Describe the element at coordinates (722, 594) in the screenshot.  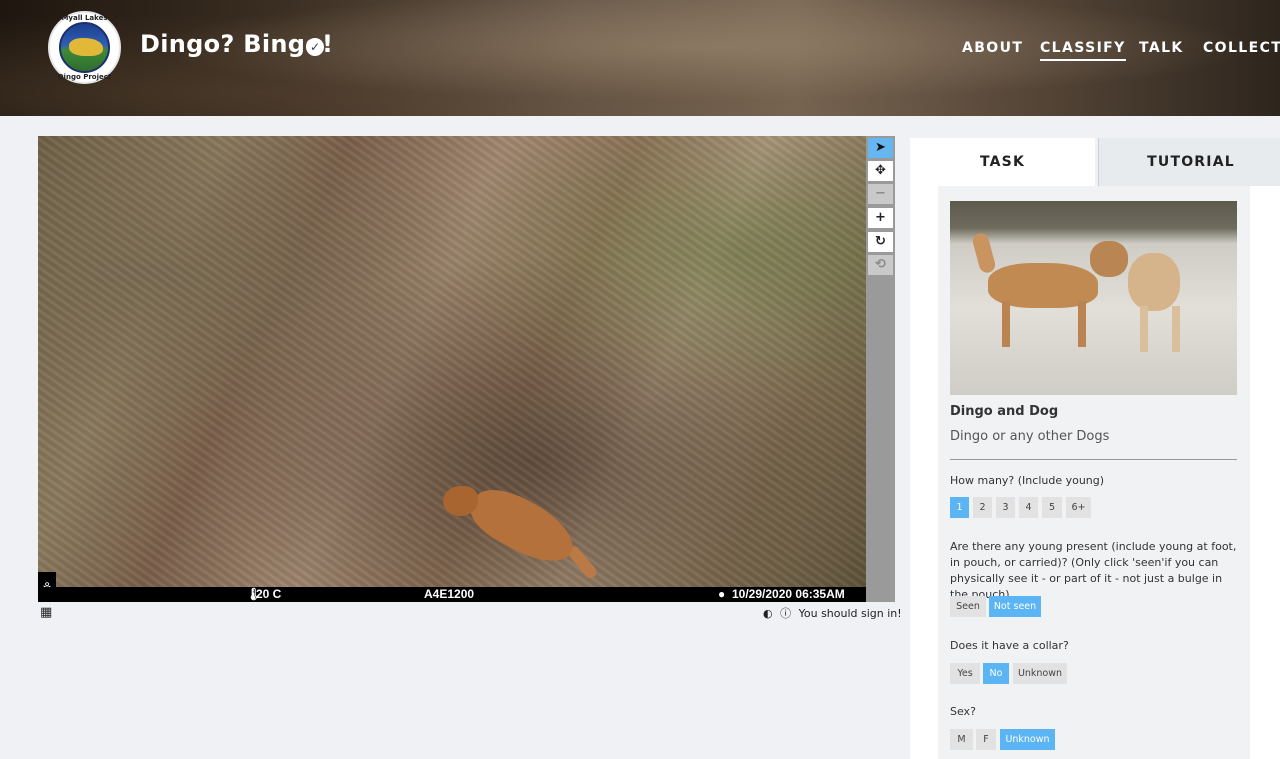
I see `moon-phase-icon: ●` at that location.